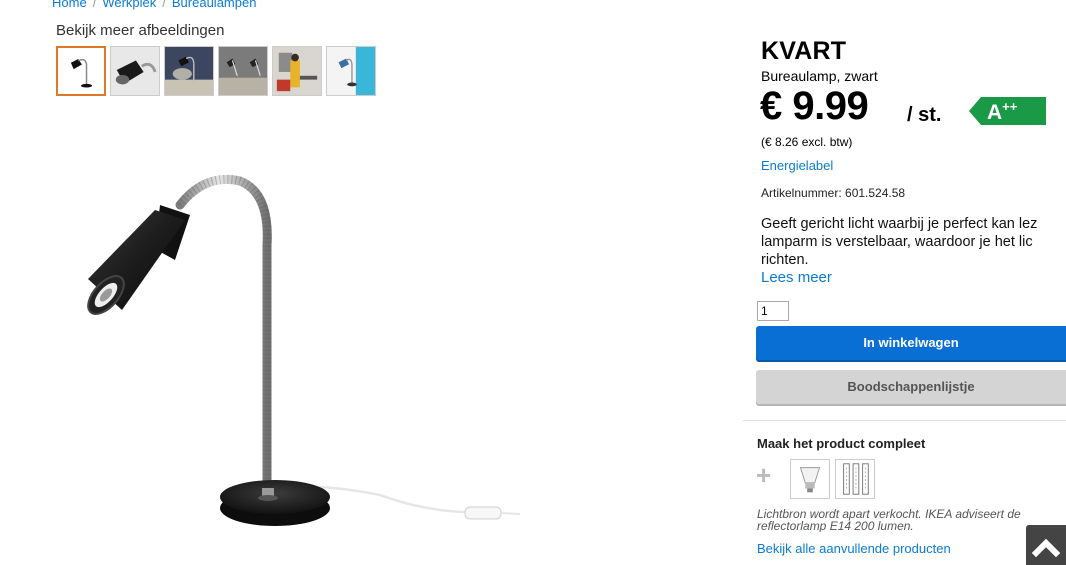  What do you see at coordinates (835, 525) in the screenshot?
I see `note-line: reflectorlamp E14 200 lumen.` at bounding box center [835, 525].